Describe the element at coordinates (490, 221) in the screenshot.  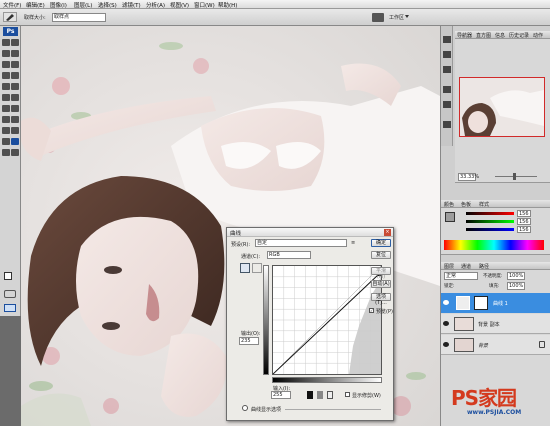
I see `green-slider` at that location.